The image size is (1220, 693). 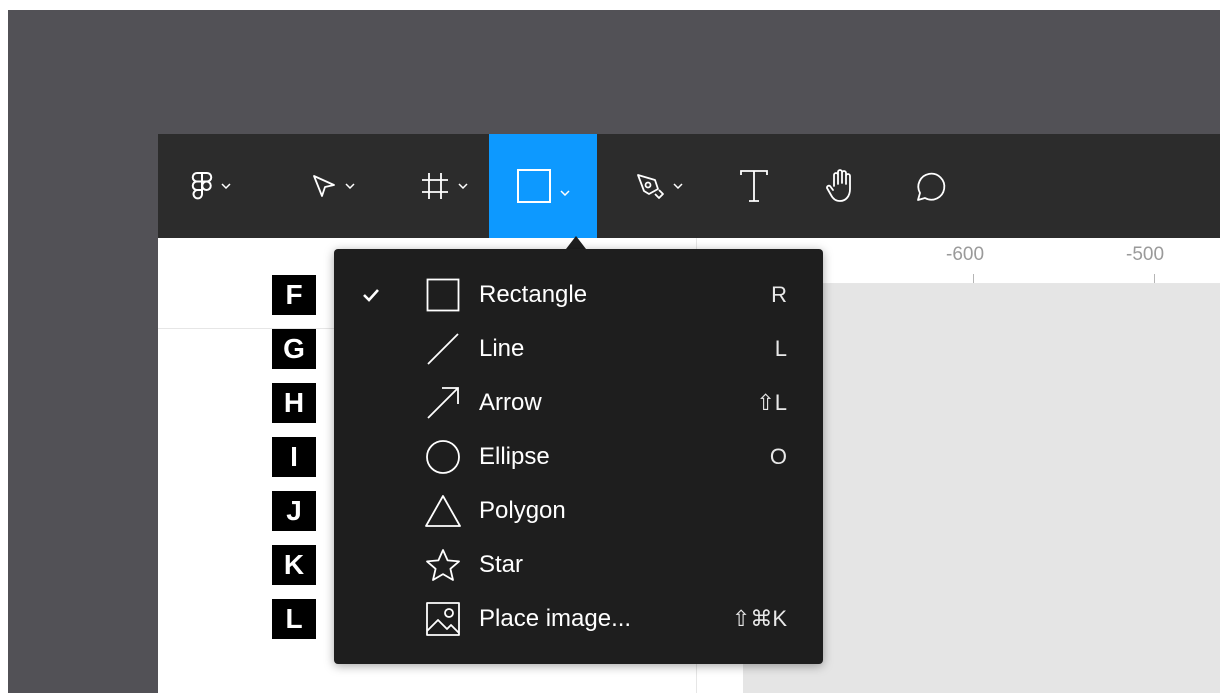 I want to click on pen-nib-icon, so click(x=650, y=186).